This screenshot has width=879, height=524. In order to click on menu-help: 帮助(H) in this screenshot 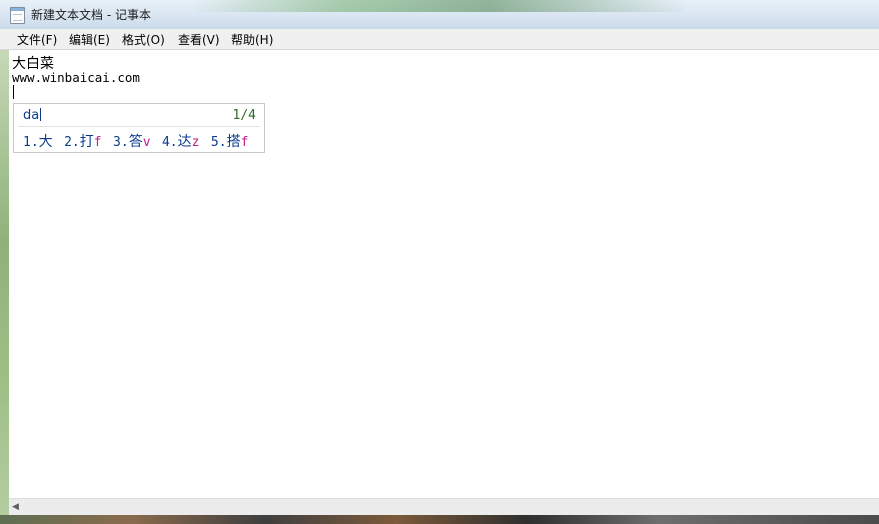, I will do `click(252, 39)`.